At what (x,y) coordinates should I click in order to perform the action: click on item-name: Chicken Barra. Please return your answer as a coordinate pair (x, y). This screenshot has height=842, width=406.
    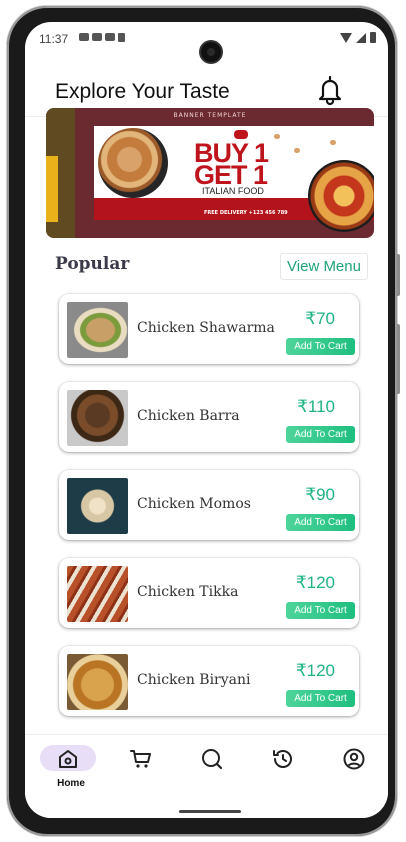
    Looking at the image, I should click on (188, 416).